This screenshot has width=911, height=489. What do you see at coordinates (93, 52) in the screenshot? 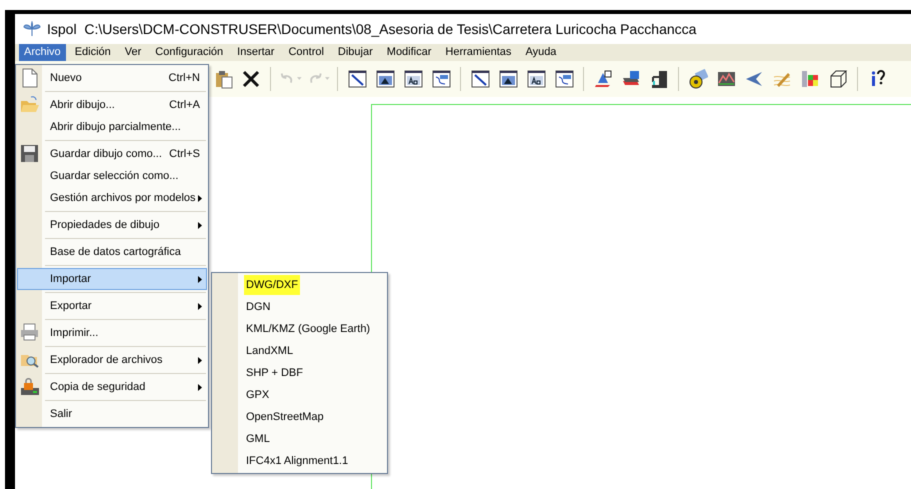
I see `menu-item: Edición` at bounding box center [93, 52].